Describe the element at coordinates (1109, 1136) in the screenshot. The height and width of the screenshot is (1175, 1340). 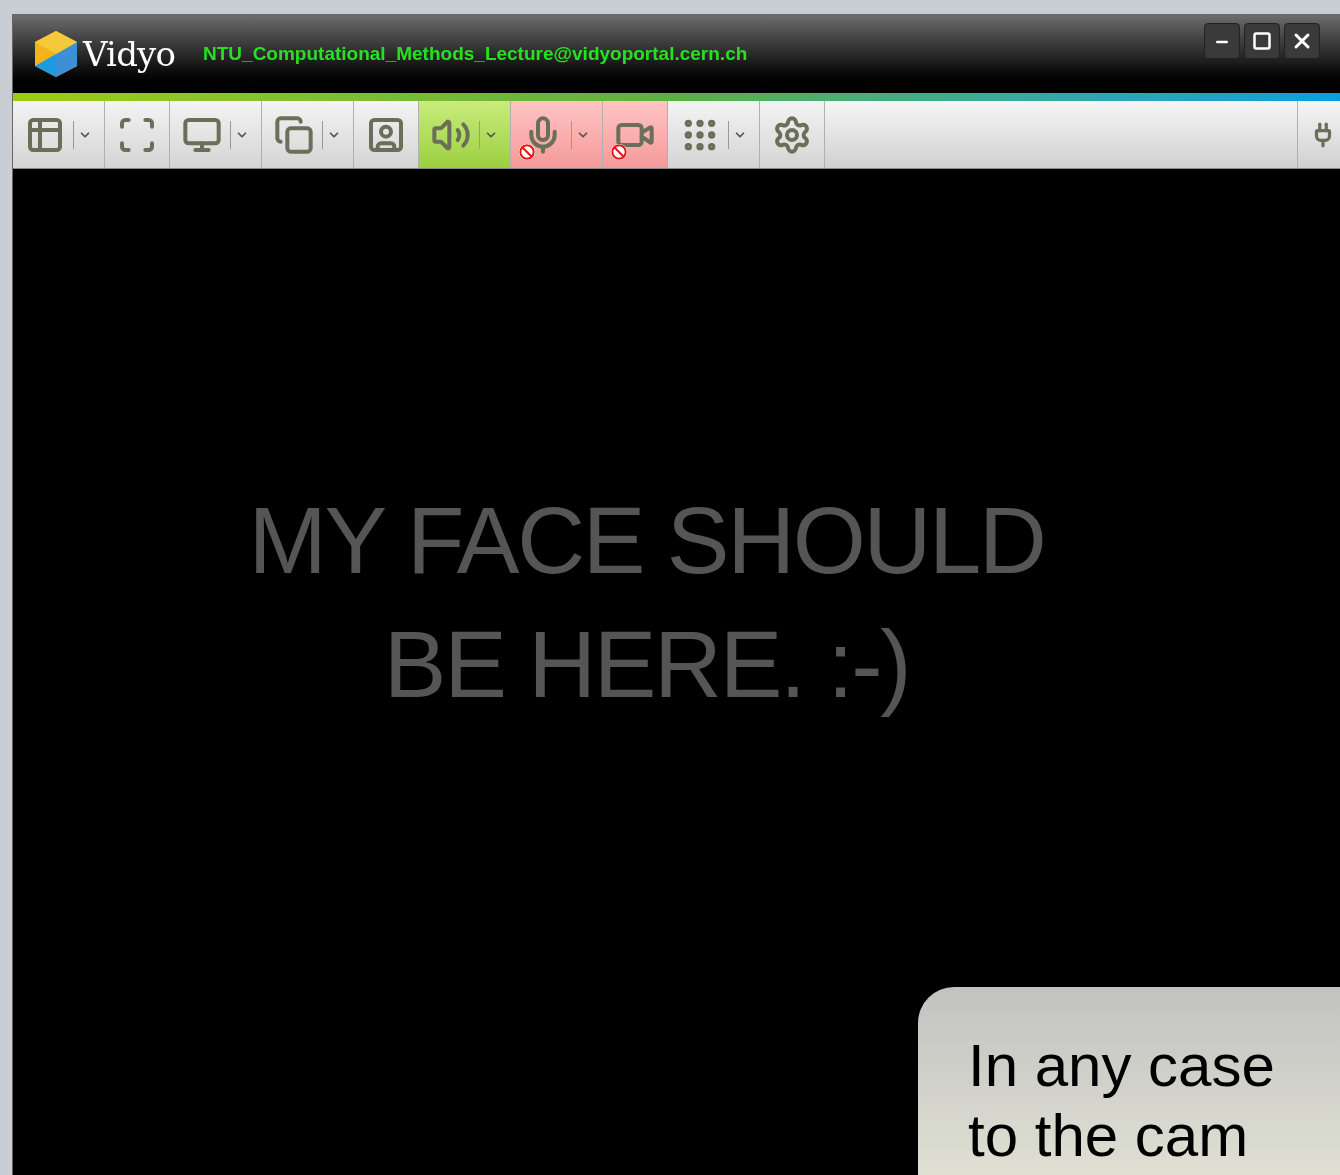
I see `callout-text: to the cam` at that location.